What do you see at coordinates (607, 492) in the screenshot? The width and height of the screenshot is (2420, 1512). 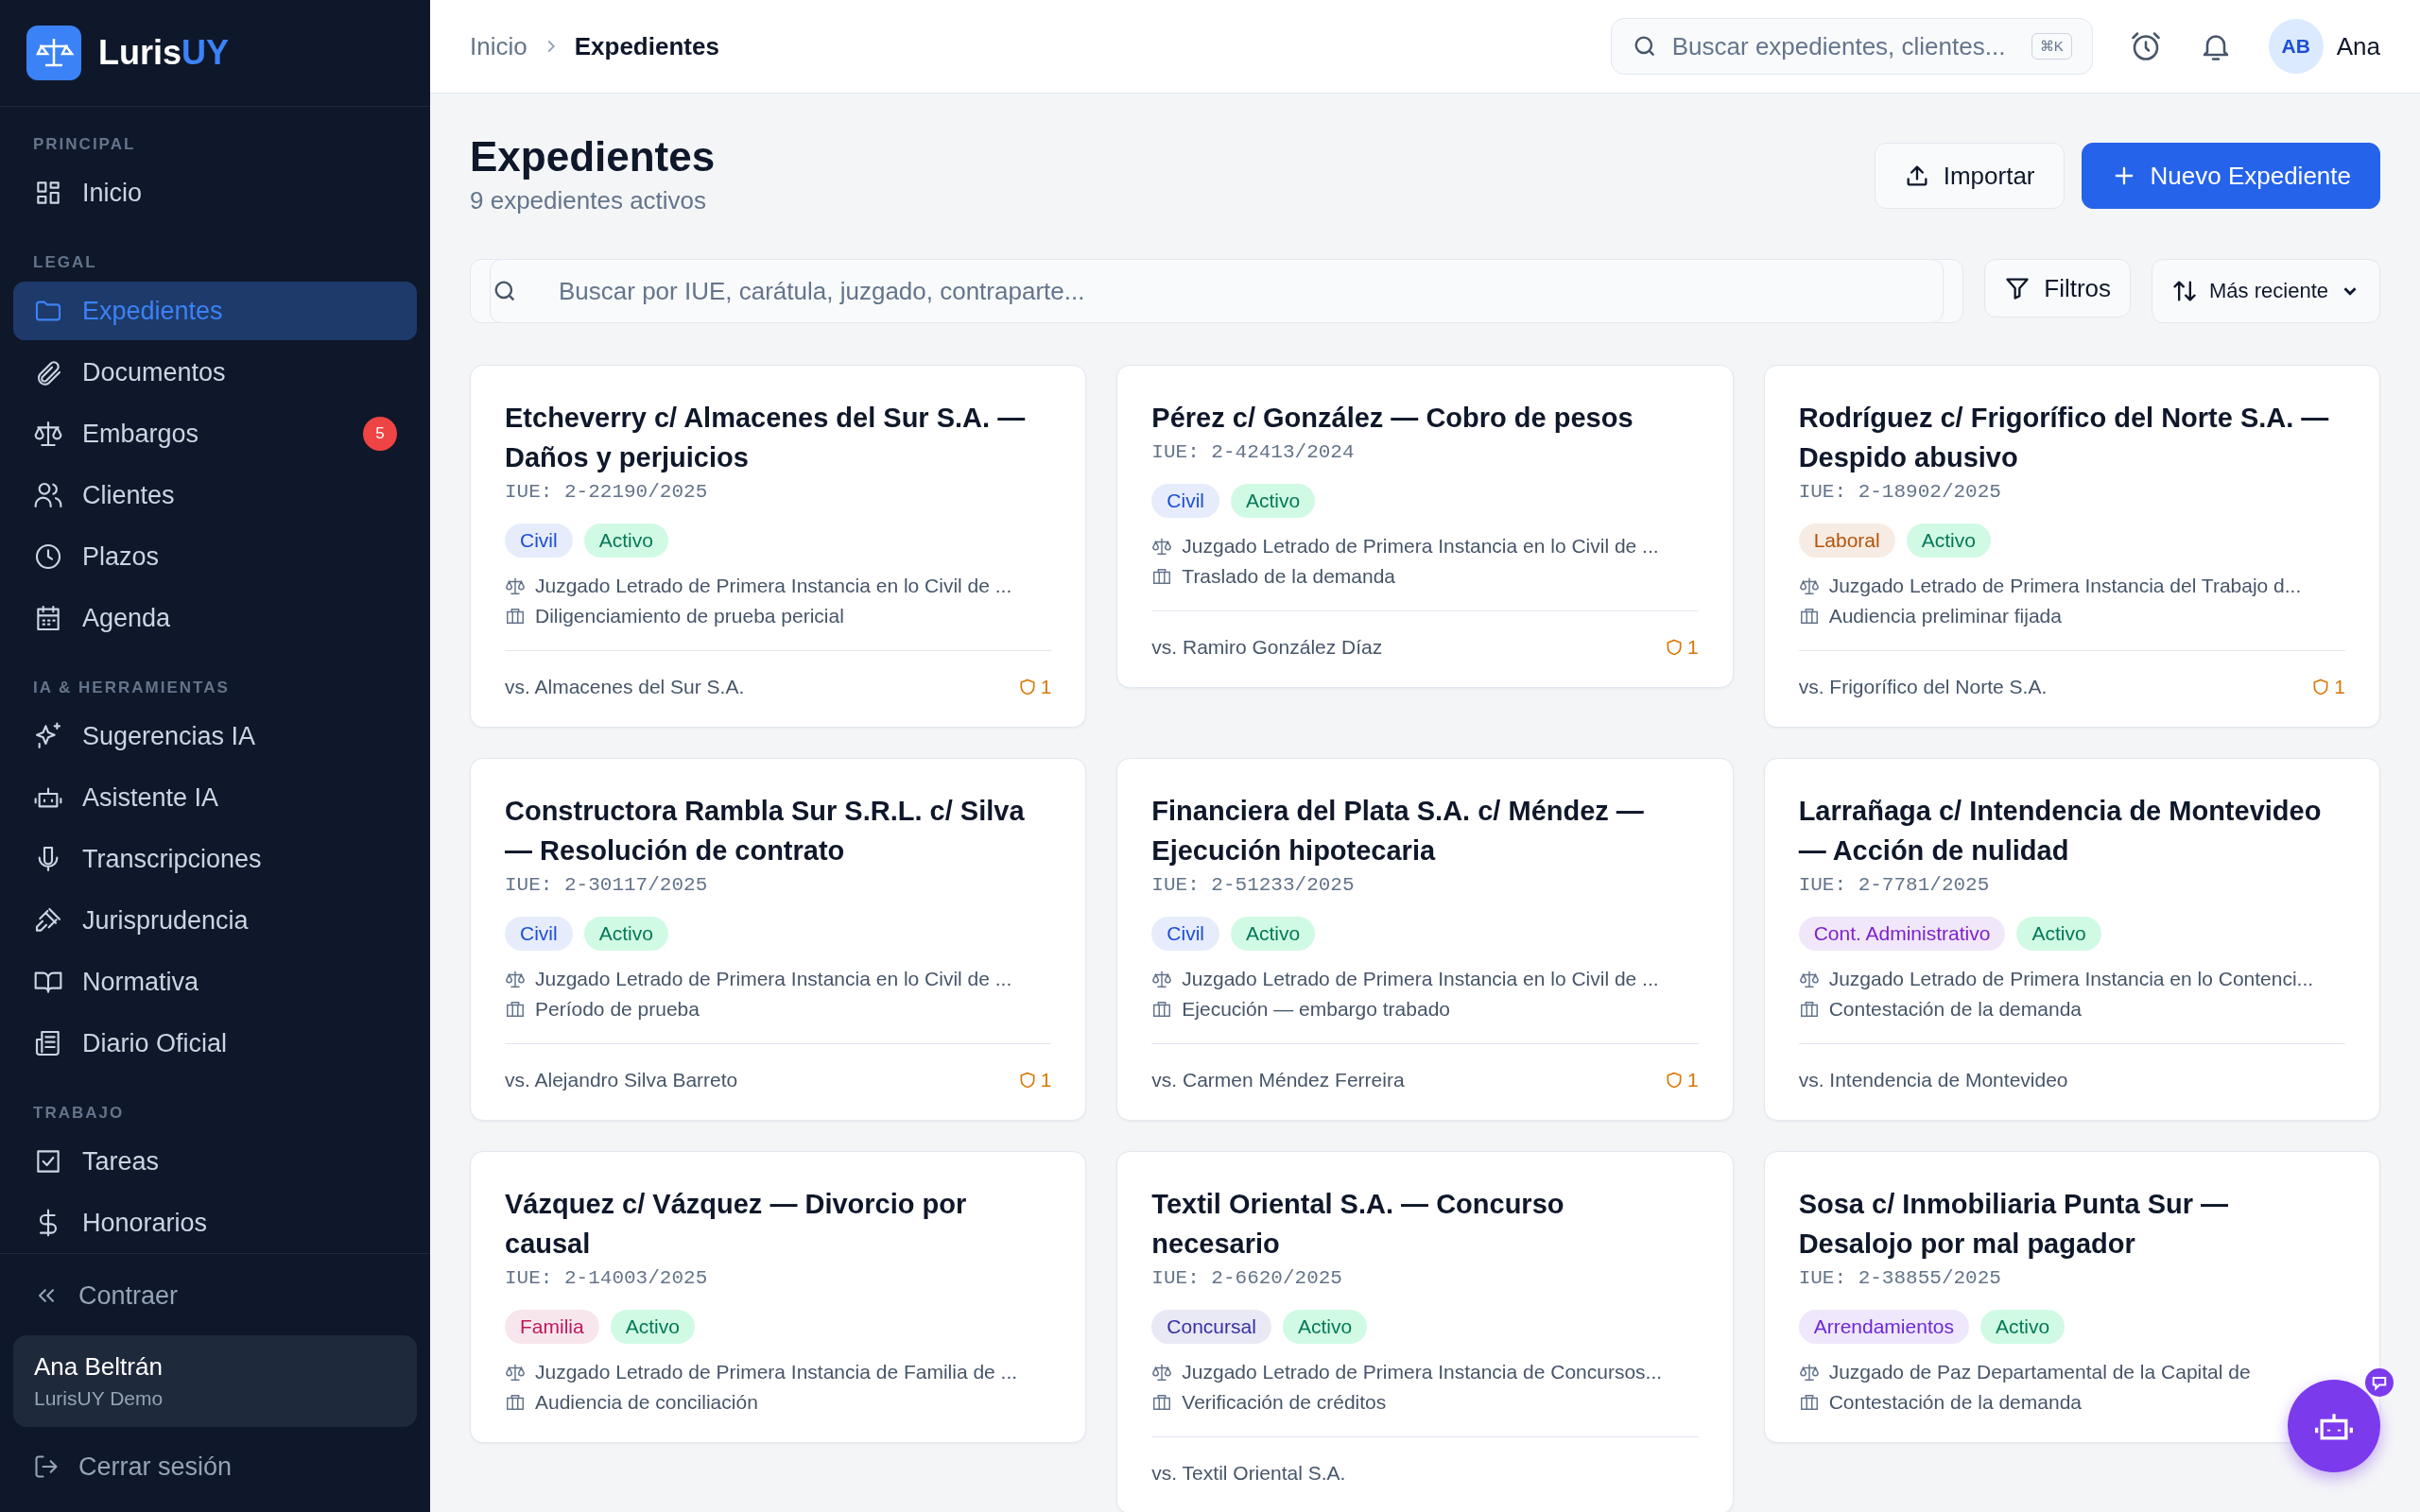 I see `case-number: IUE: 2-22190/2025` at bounding box center [607, 492].